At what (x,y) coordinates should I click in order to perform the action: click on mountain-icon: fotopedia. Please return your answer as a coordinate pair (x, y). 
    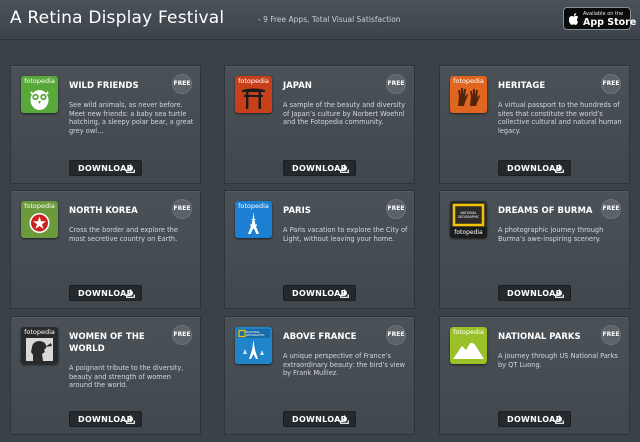
    Looking at the image, I should click on (468, 345).